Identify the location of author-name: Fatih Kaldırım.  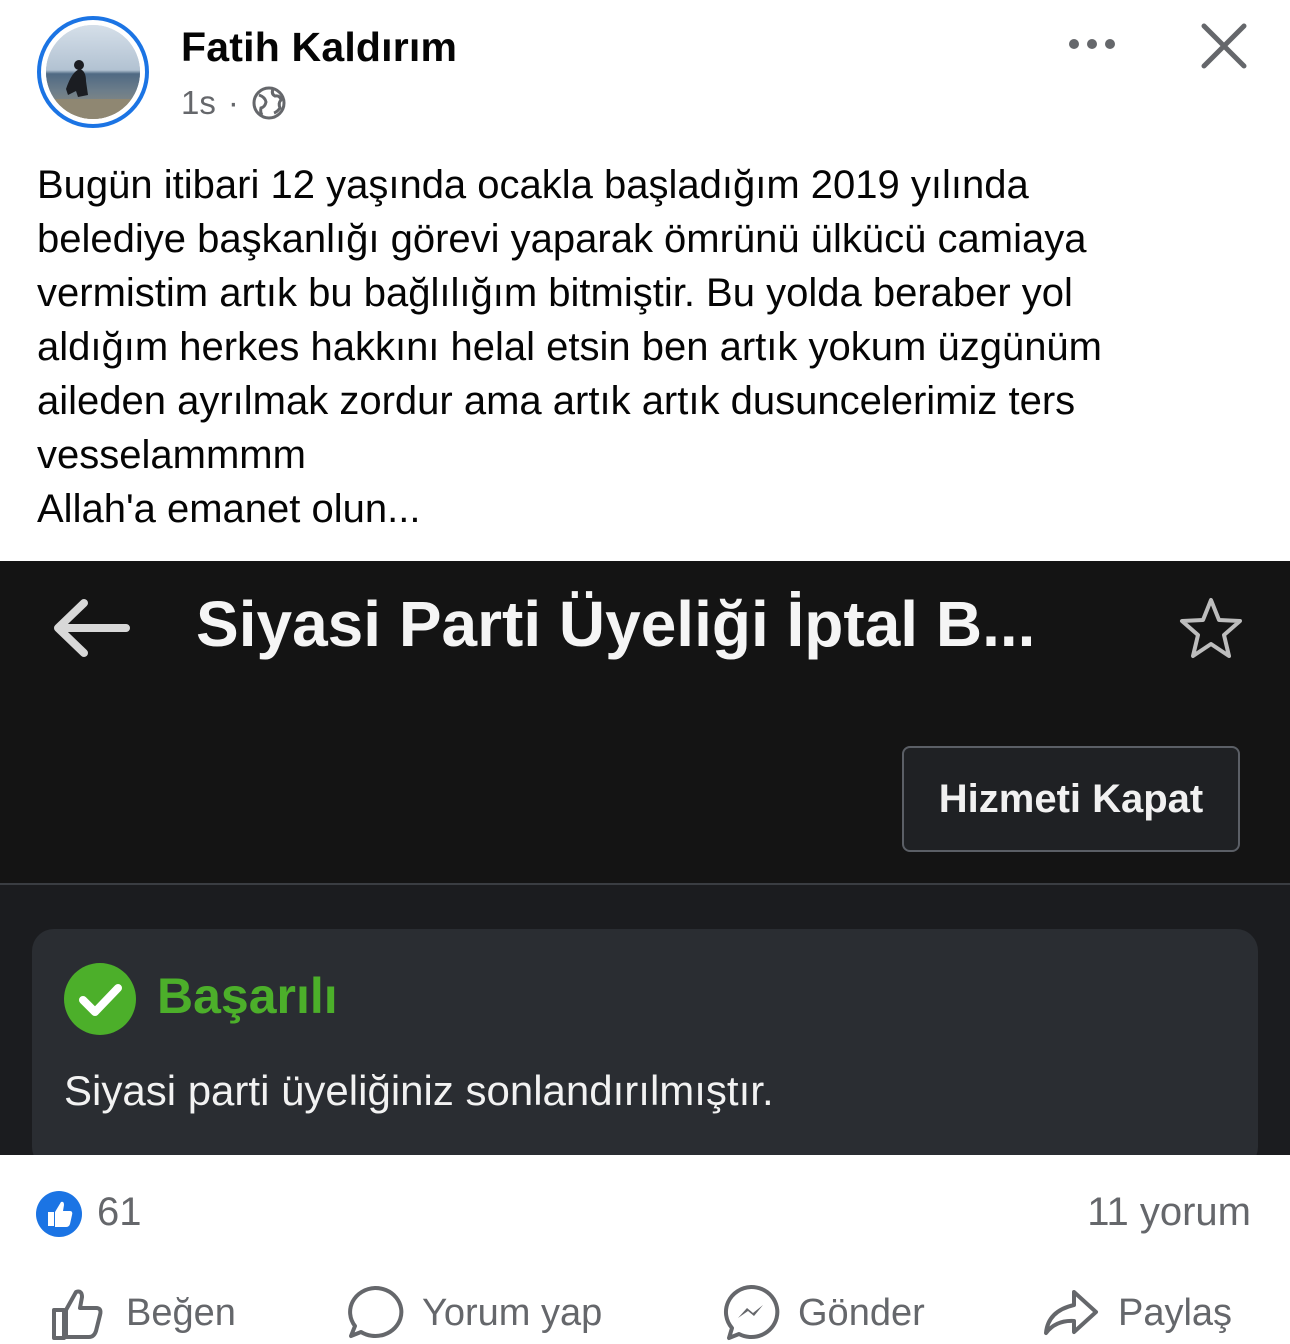
(319, 47).